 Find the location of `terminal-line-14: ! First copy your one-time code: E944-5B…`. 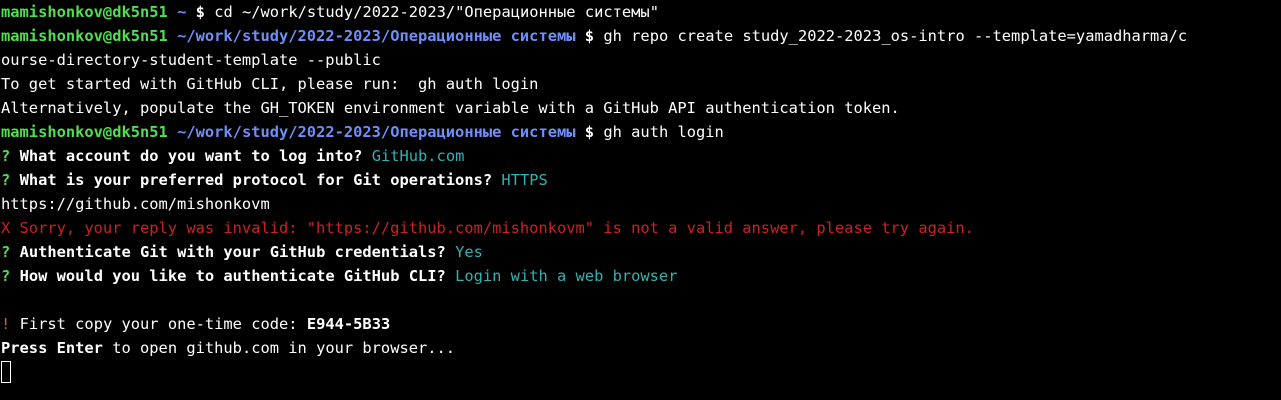

terminal-line-14: ! First copy your one-time code: E944-5B… is located at coordinates (641, 324).